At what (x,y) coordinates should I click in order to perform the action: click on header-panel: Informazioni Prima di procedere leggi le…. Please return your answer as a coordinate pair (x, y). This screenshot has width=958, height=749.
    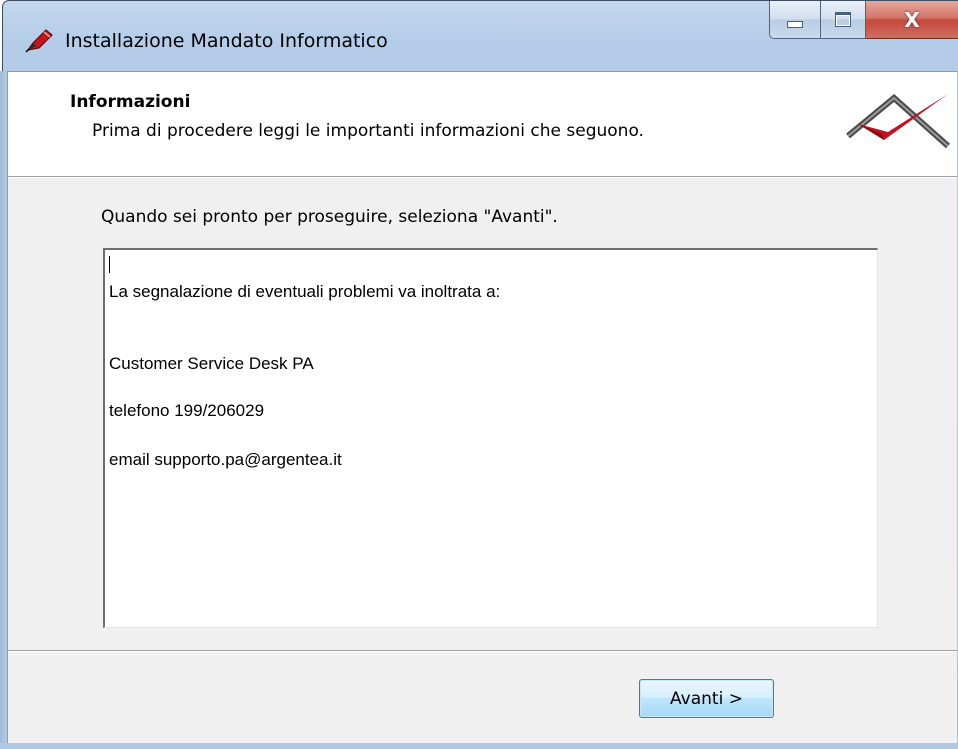
    Looking at the image, I should click on (482, 124).